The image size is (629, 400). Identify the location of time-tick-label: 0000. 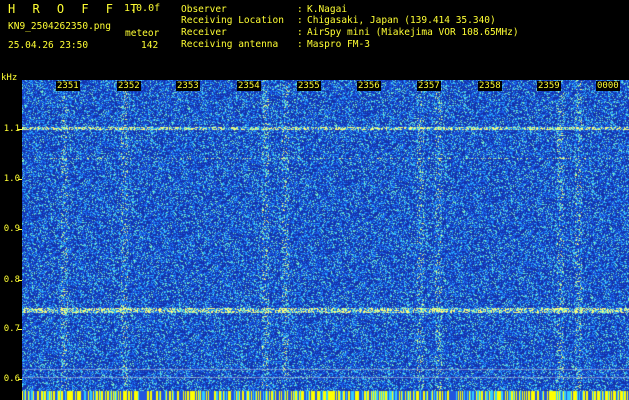
(608, 86).